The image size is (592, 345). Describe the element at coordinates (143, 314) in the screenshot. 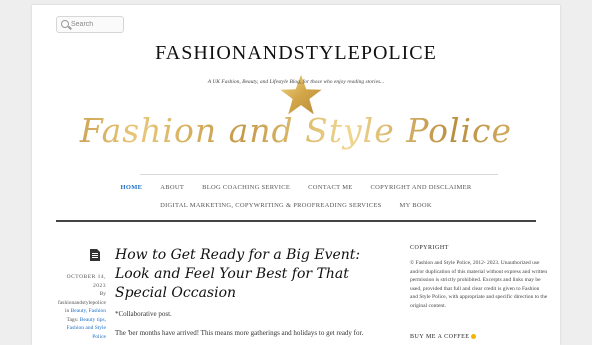

I see `post-paragraph: *Collaborative post.` at that location.